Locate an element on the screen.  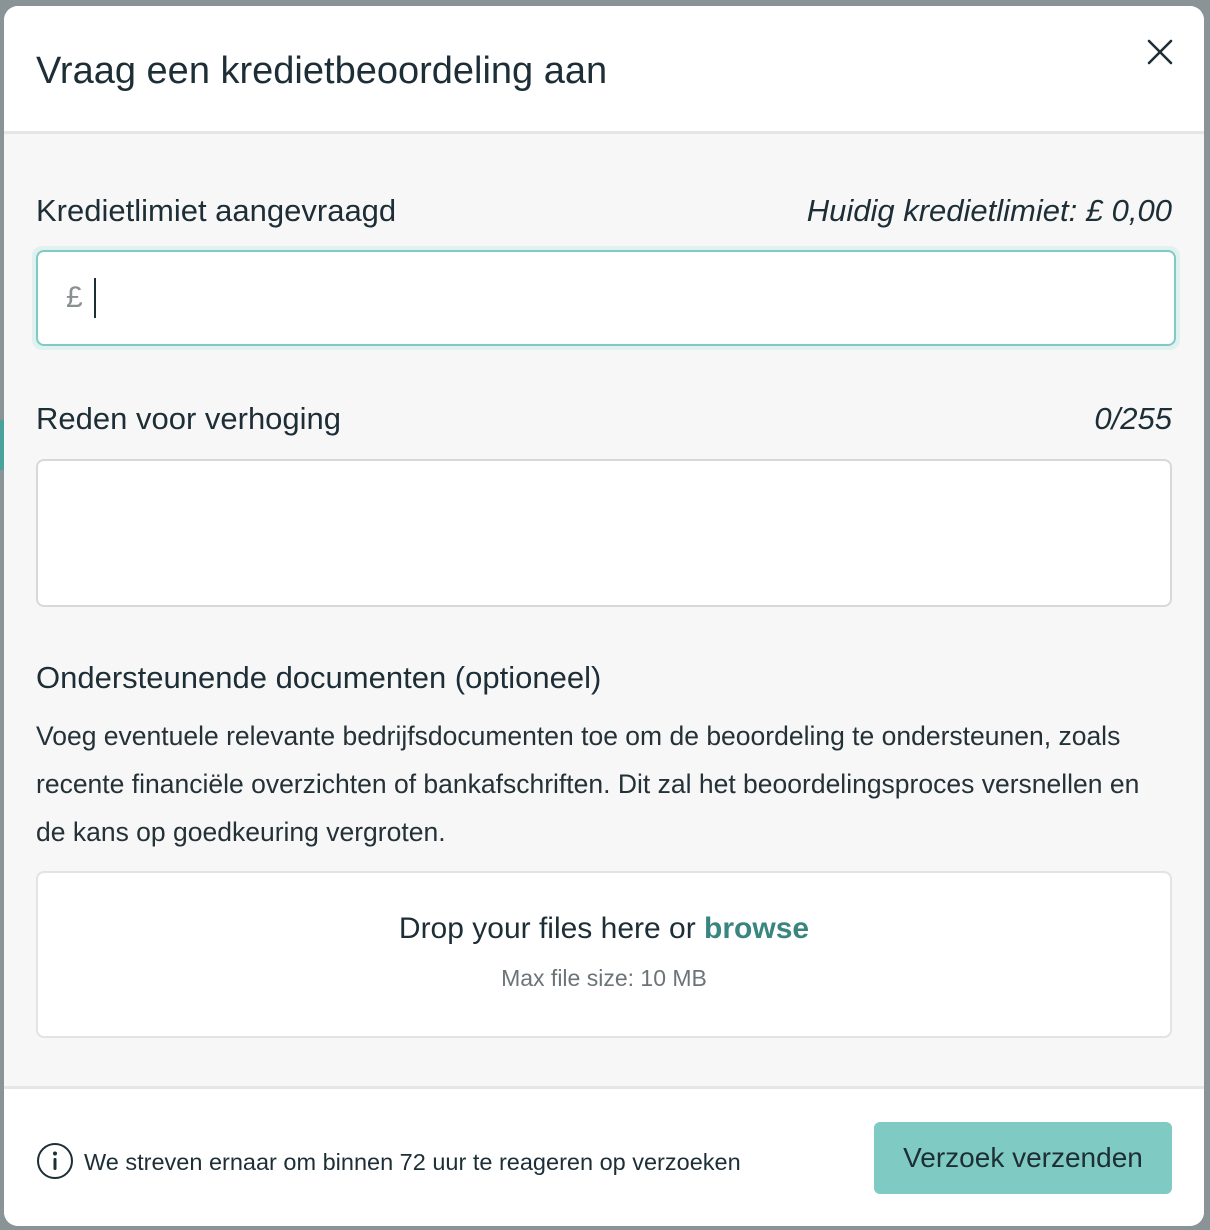
credit-limit-input is located at coordinates (630, 299).